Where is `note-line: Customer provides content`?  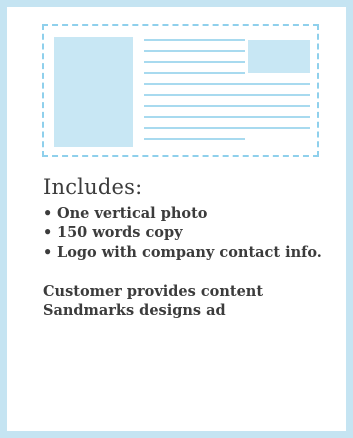
note-line: Customer provides content is located at coordinates (153, 291).